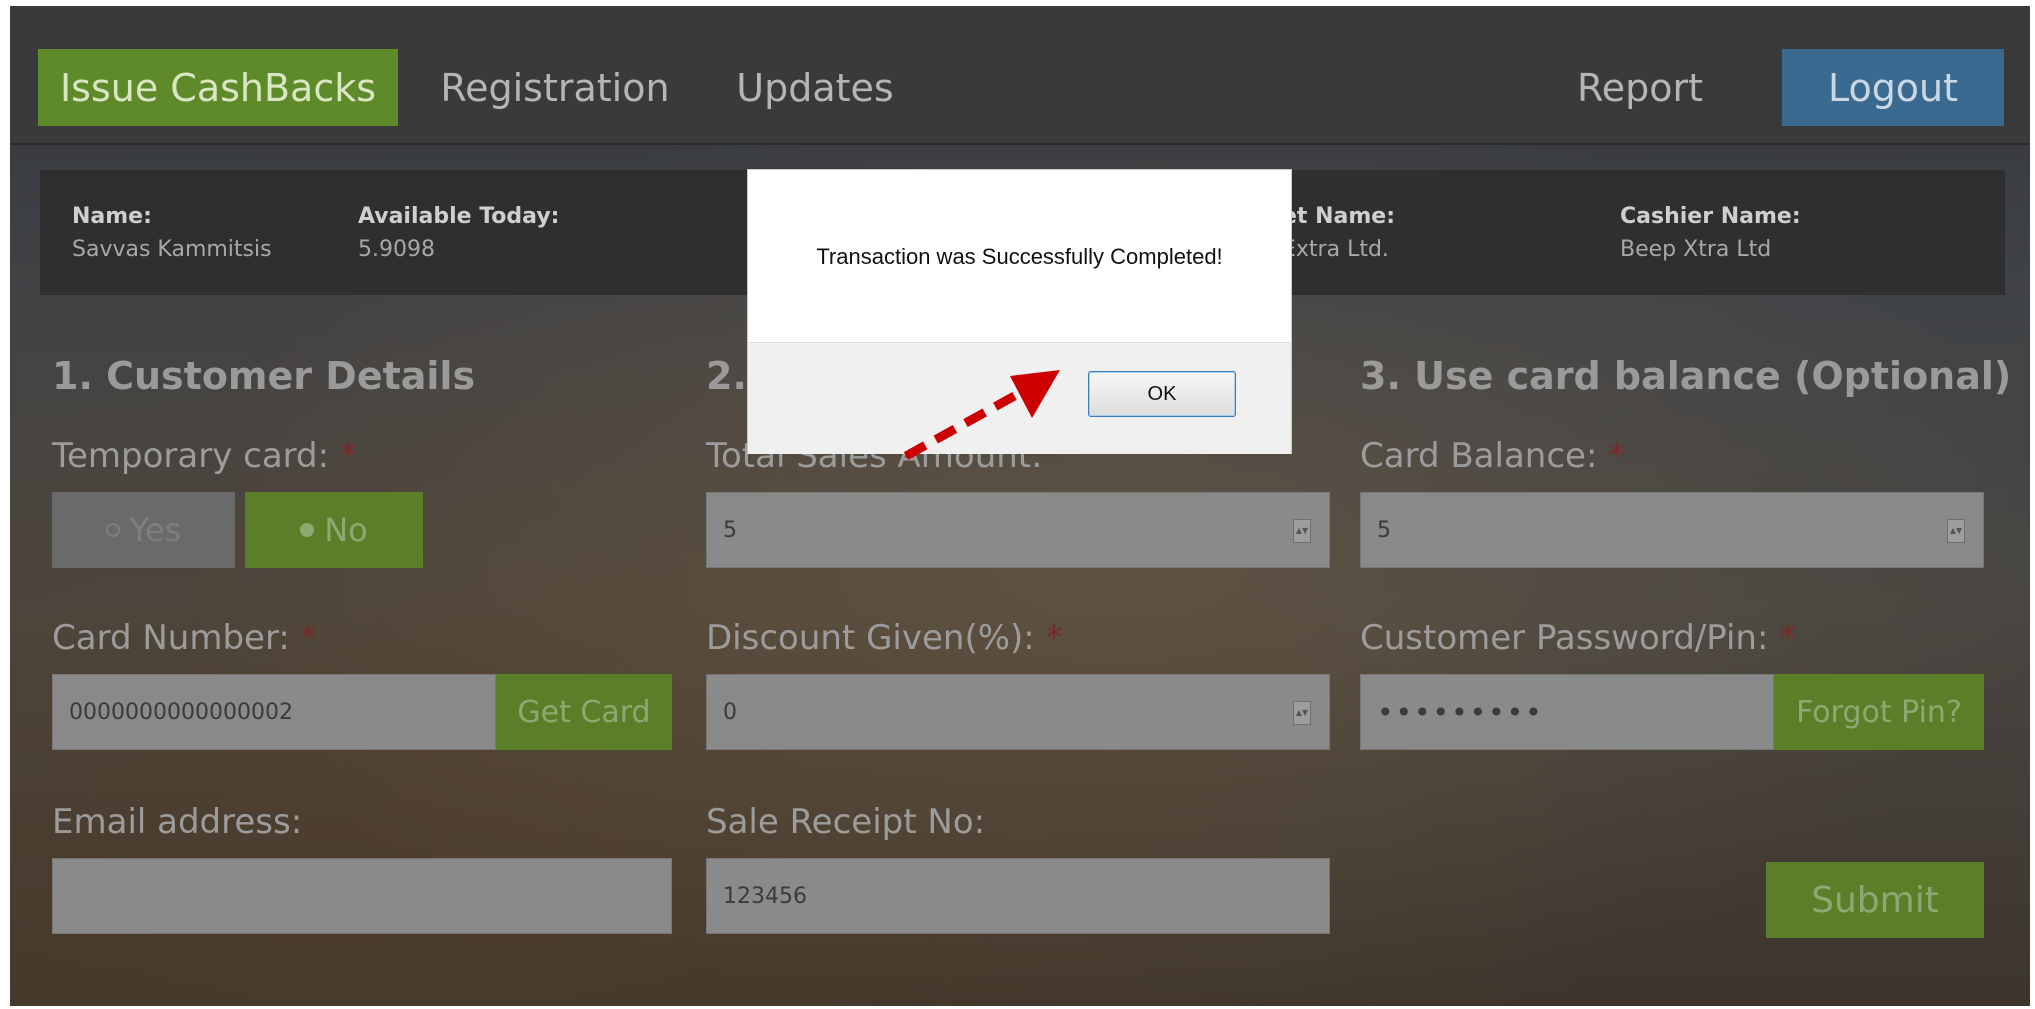 This screenshot has height=1009, width=2035. What do you see at coordinates (458, 233) in the screenshot?
I see `info-available: Available Today: 5.9098` at bounding box center [458, 233].